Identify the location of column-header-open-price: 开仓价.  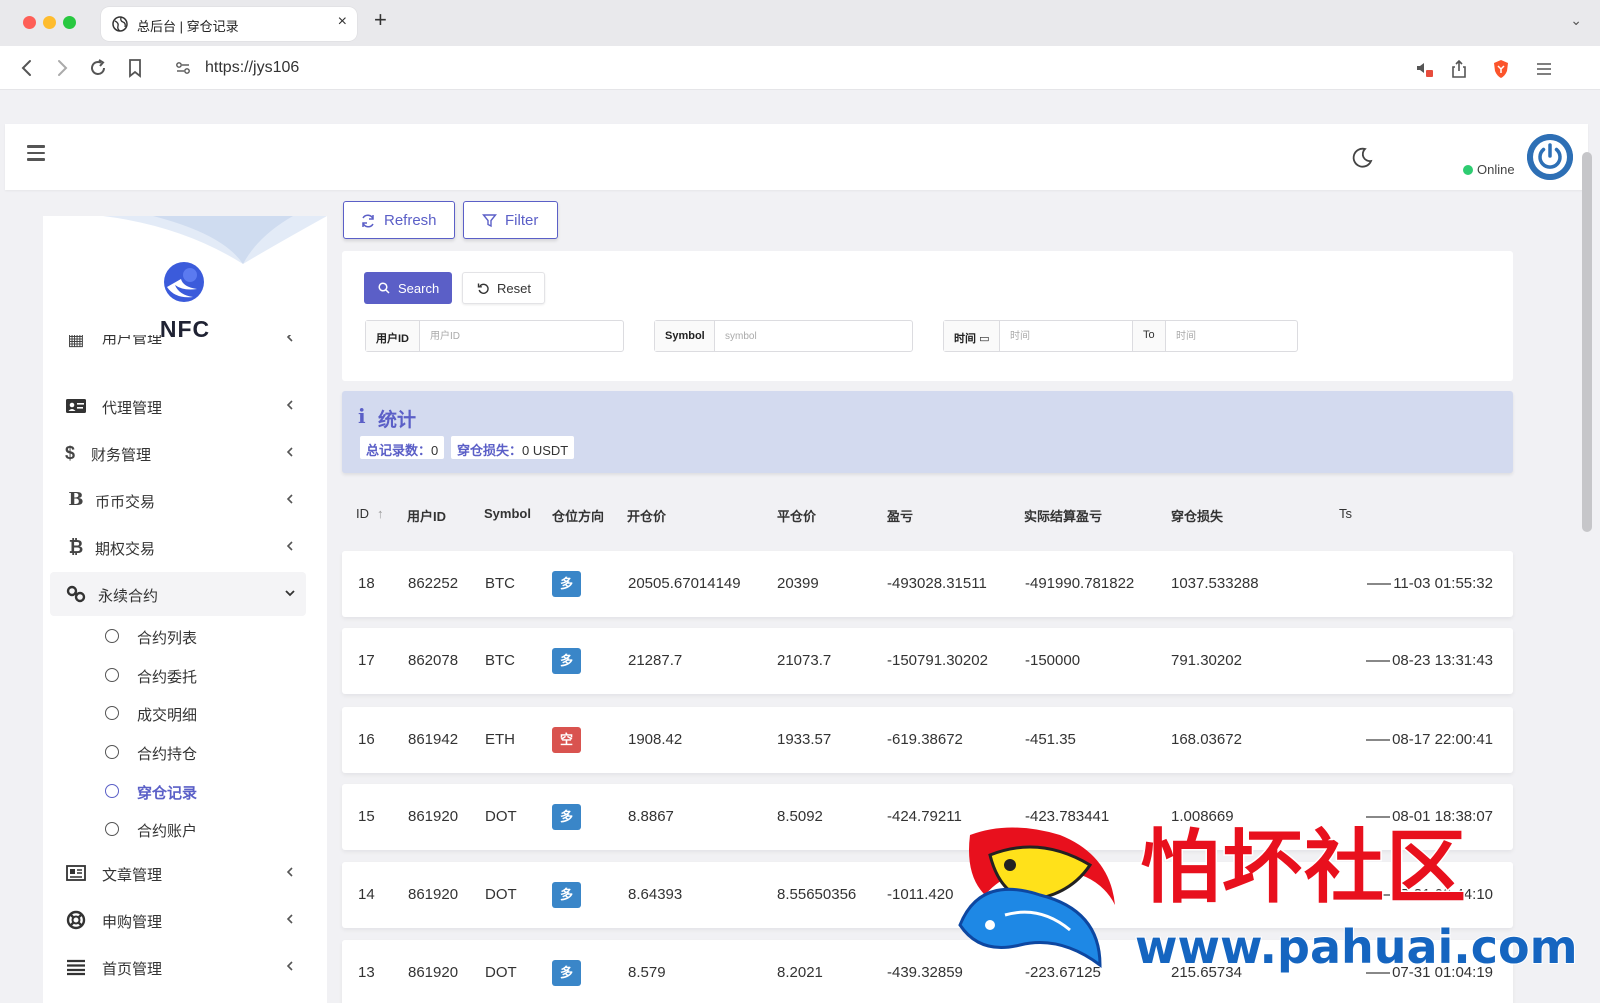
(646, 515).